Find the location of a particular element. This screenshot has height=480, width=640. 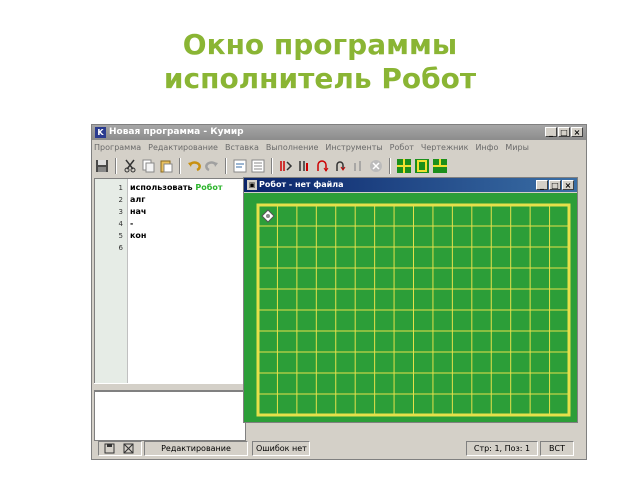

status-position: Стр: 1, Поз: 1 is located at coordinates (502, 448).